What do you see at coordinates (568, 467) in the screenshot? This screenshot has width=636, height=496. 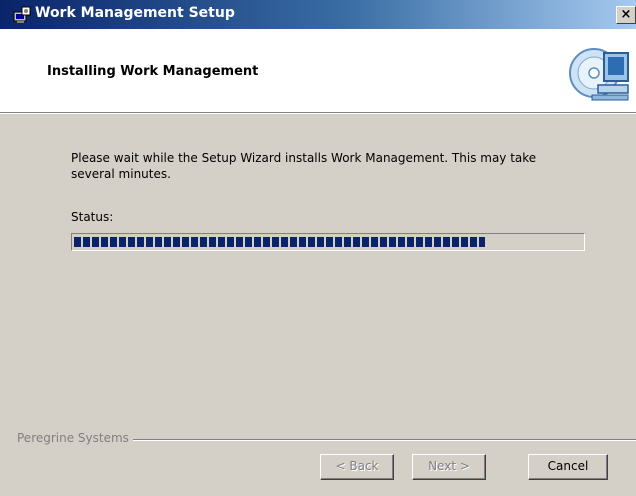 I see `cancel-button: Cancel` at bounding box center [568, 467].